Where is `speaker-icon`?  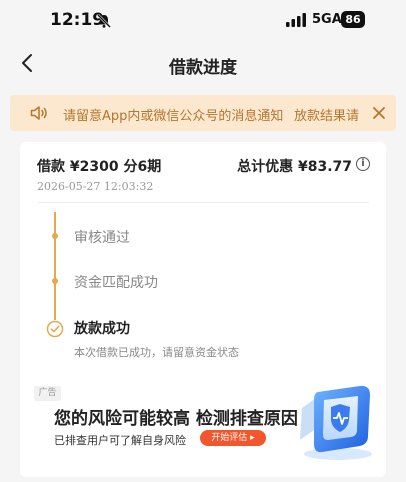 speaker-icon is located at coordinates (38, 113).